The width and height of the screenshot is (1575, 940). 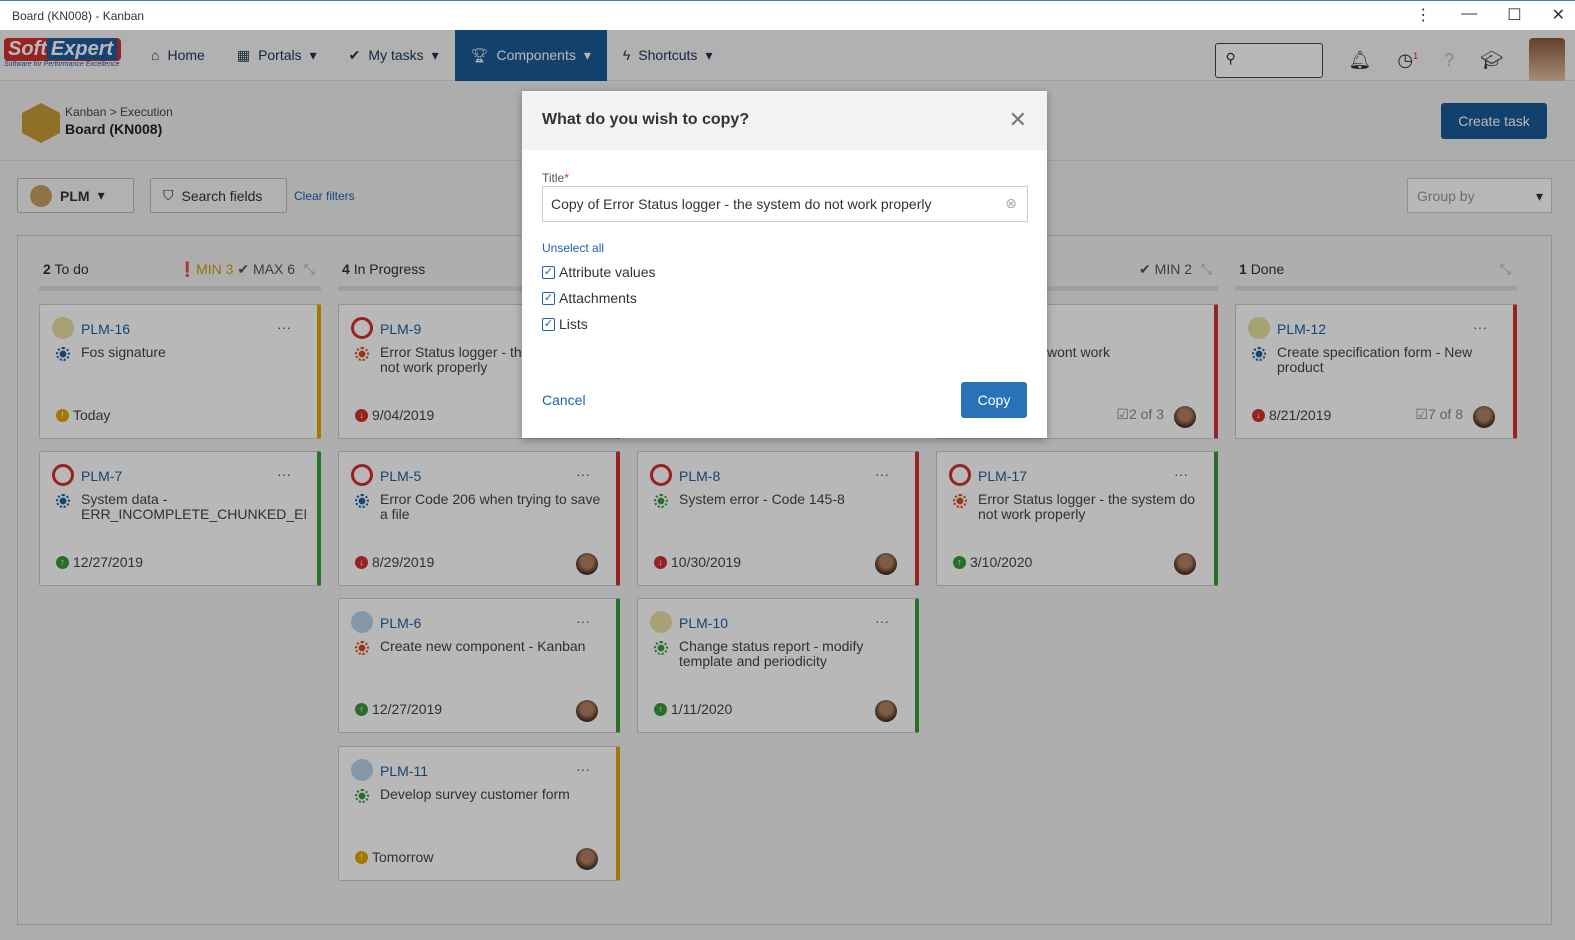 What do you see at coordinates (1018, 120) in the screenshot?
I see `close-icon: ✕` at bounding box center [1018, 120].